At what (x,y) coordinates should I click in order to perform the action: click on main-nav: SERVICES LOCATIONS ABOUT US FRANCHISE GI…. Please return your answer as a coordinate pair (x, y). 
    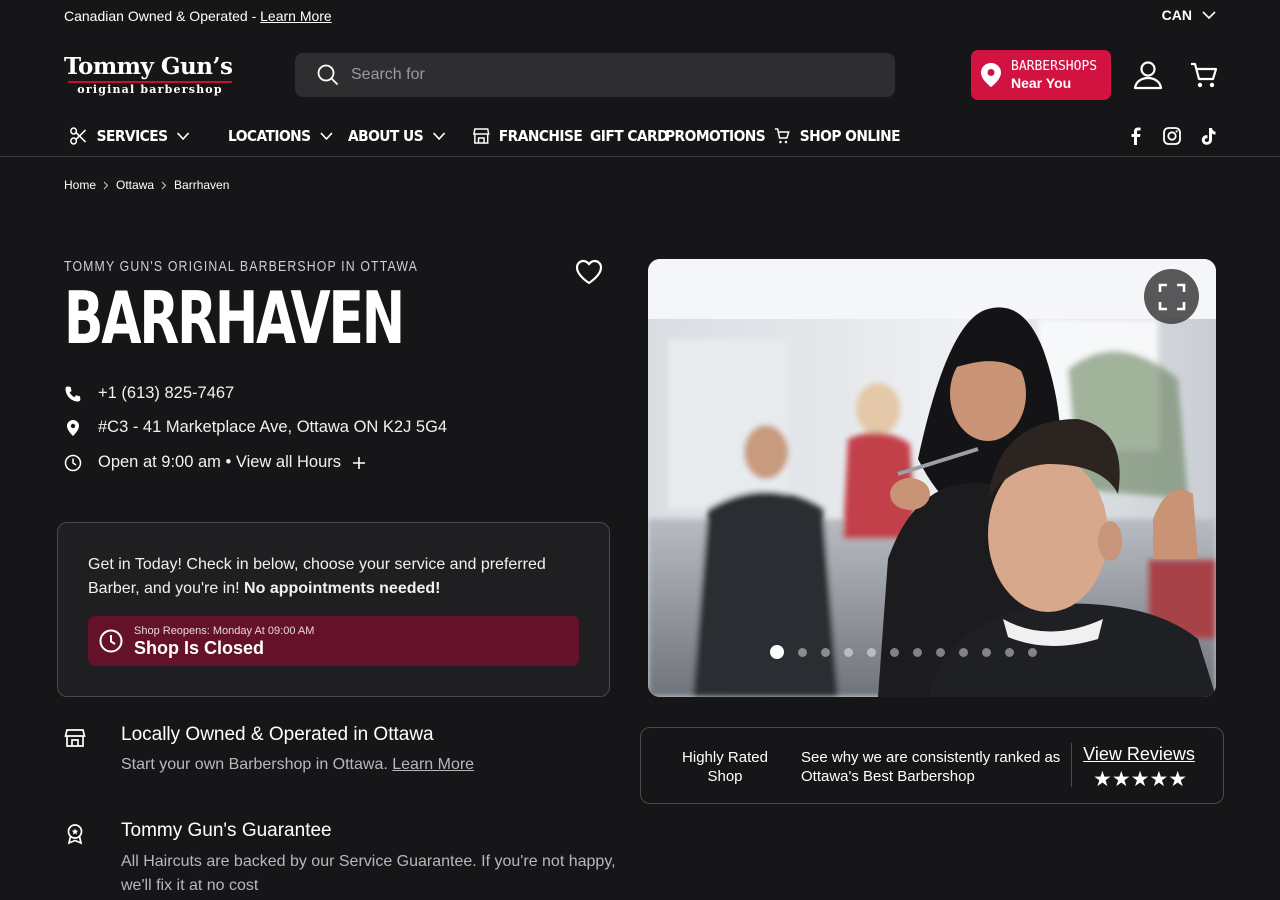
    Looking at the image, I should click on (487, 136).